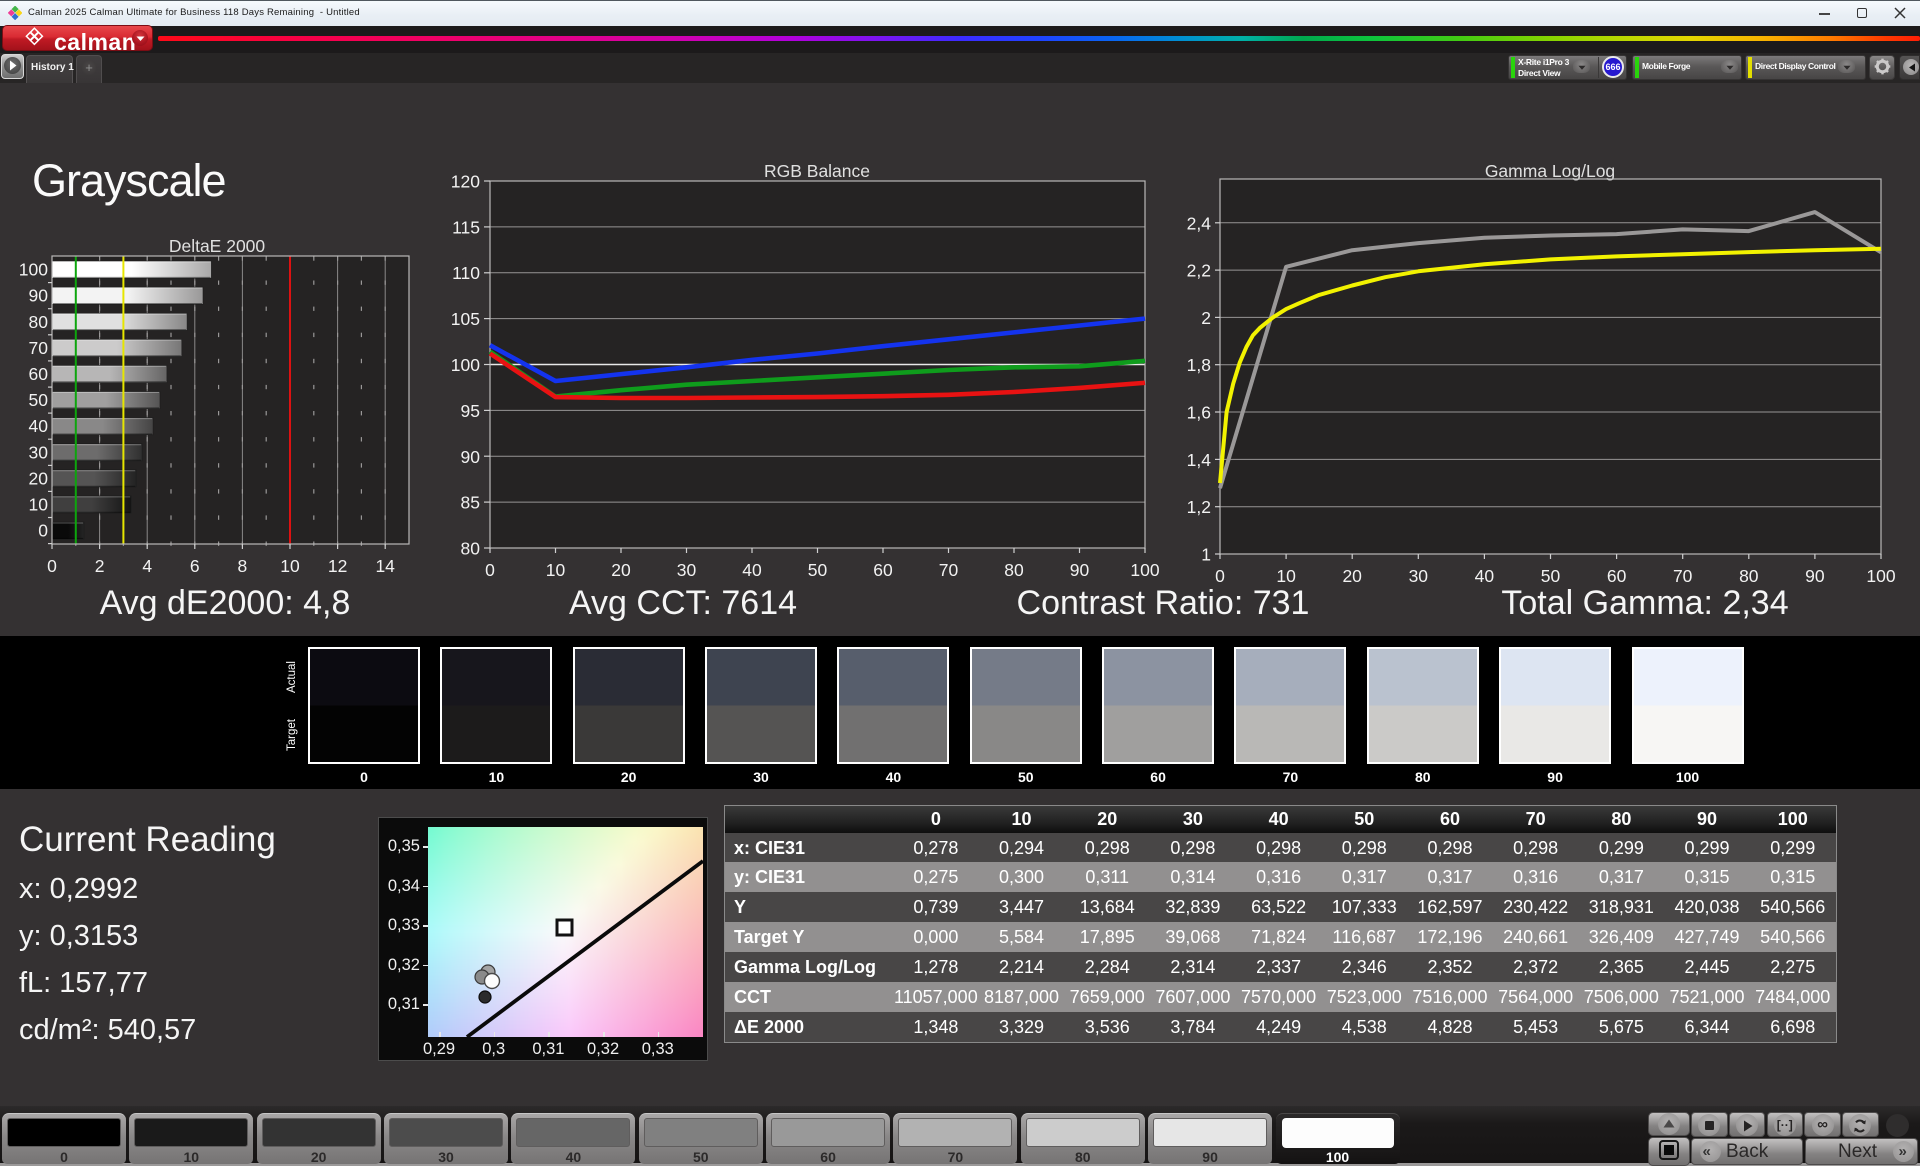 The height and width of the screenshot is (1166, 1920). I want to click on svg-text: 1,4, so click(1199, 460).